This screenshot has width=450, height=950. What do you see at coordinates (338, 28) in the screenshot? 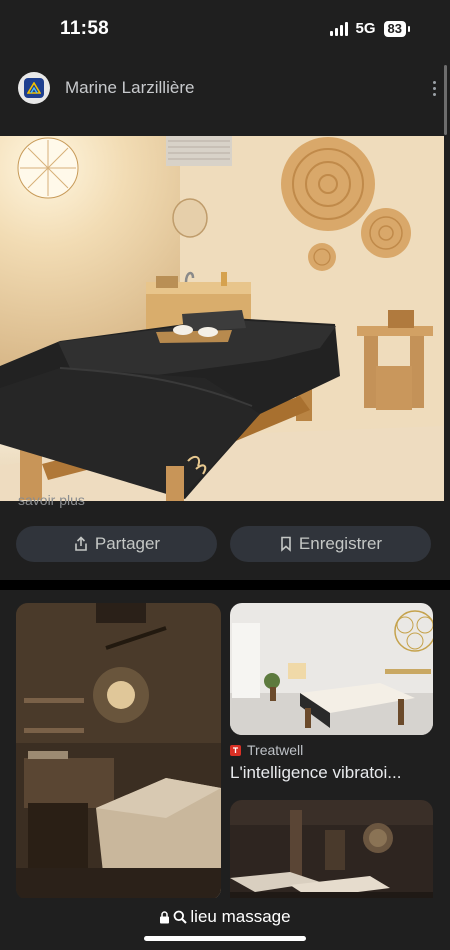
I see `cellular-signal-icon` at bounding box center [338, 28].